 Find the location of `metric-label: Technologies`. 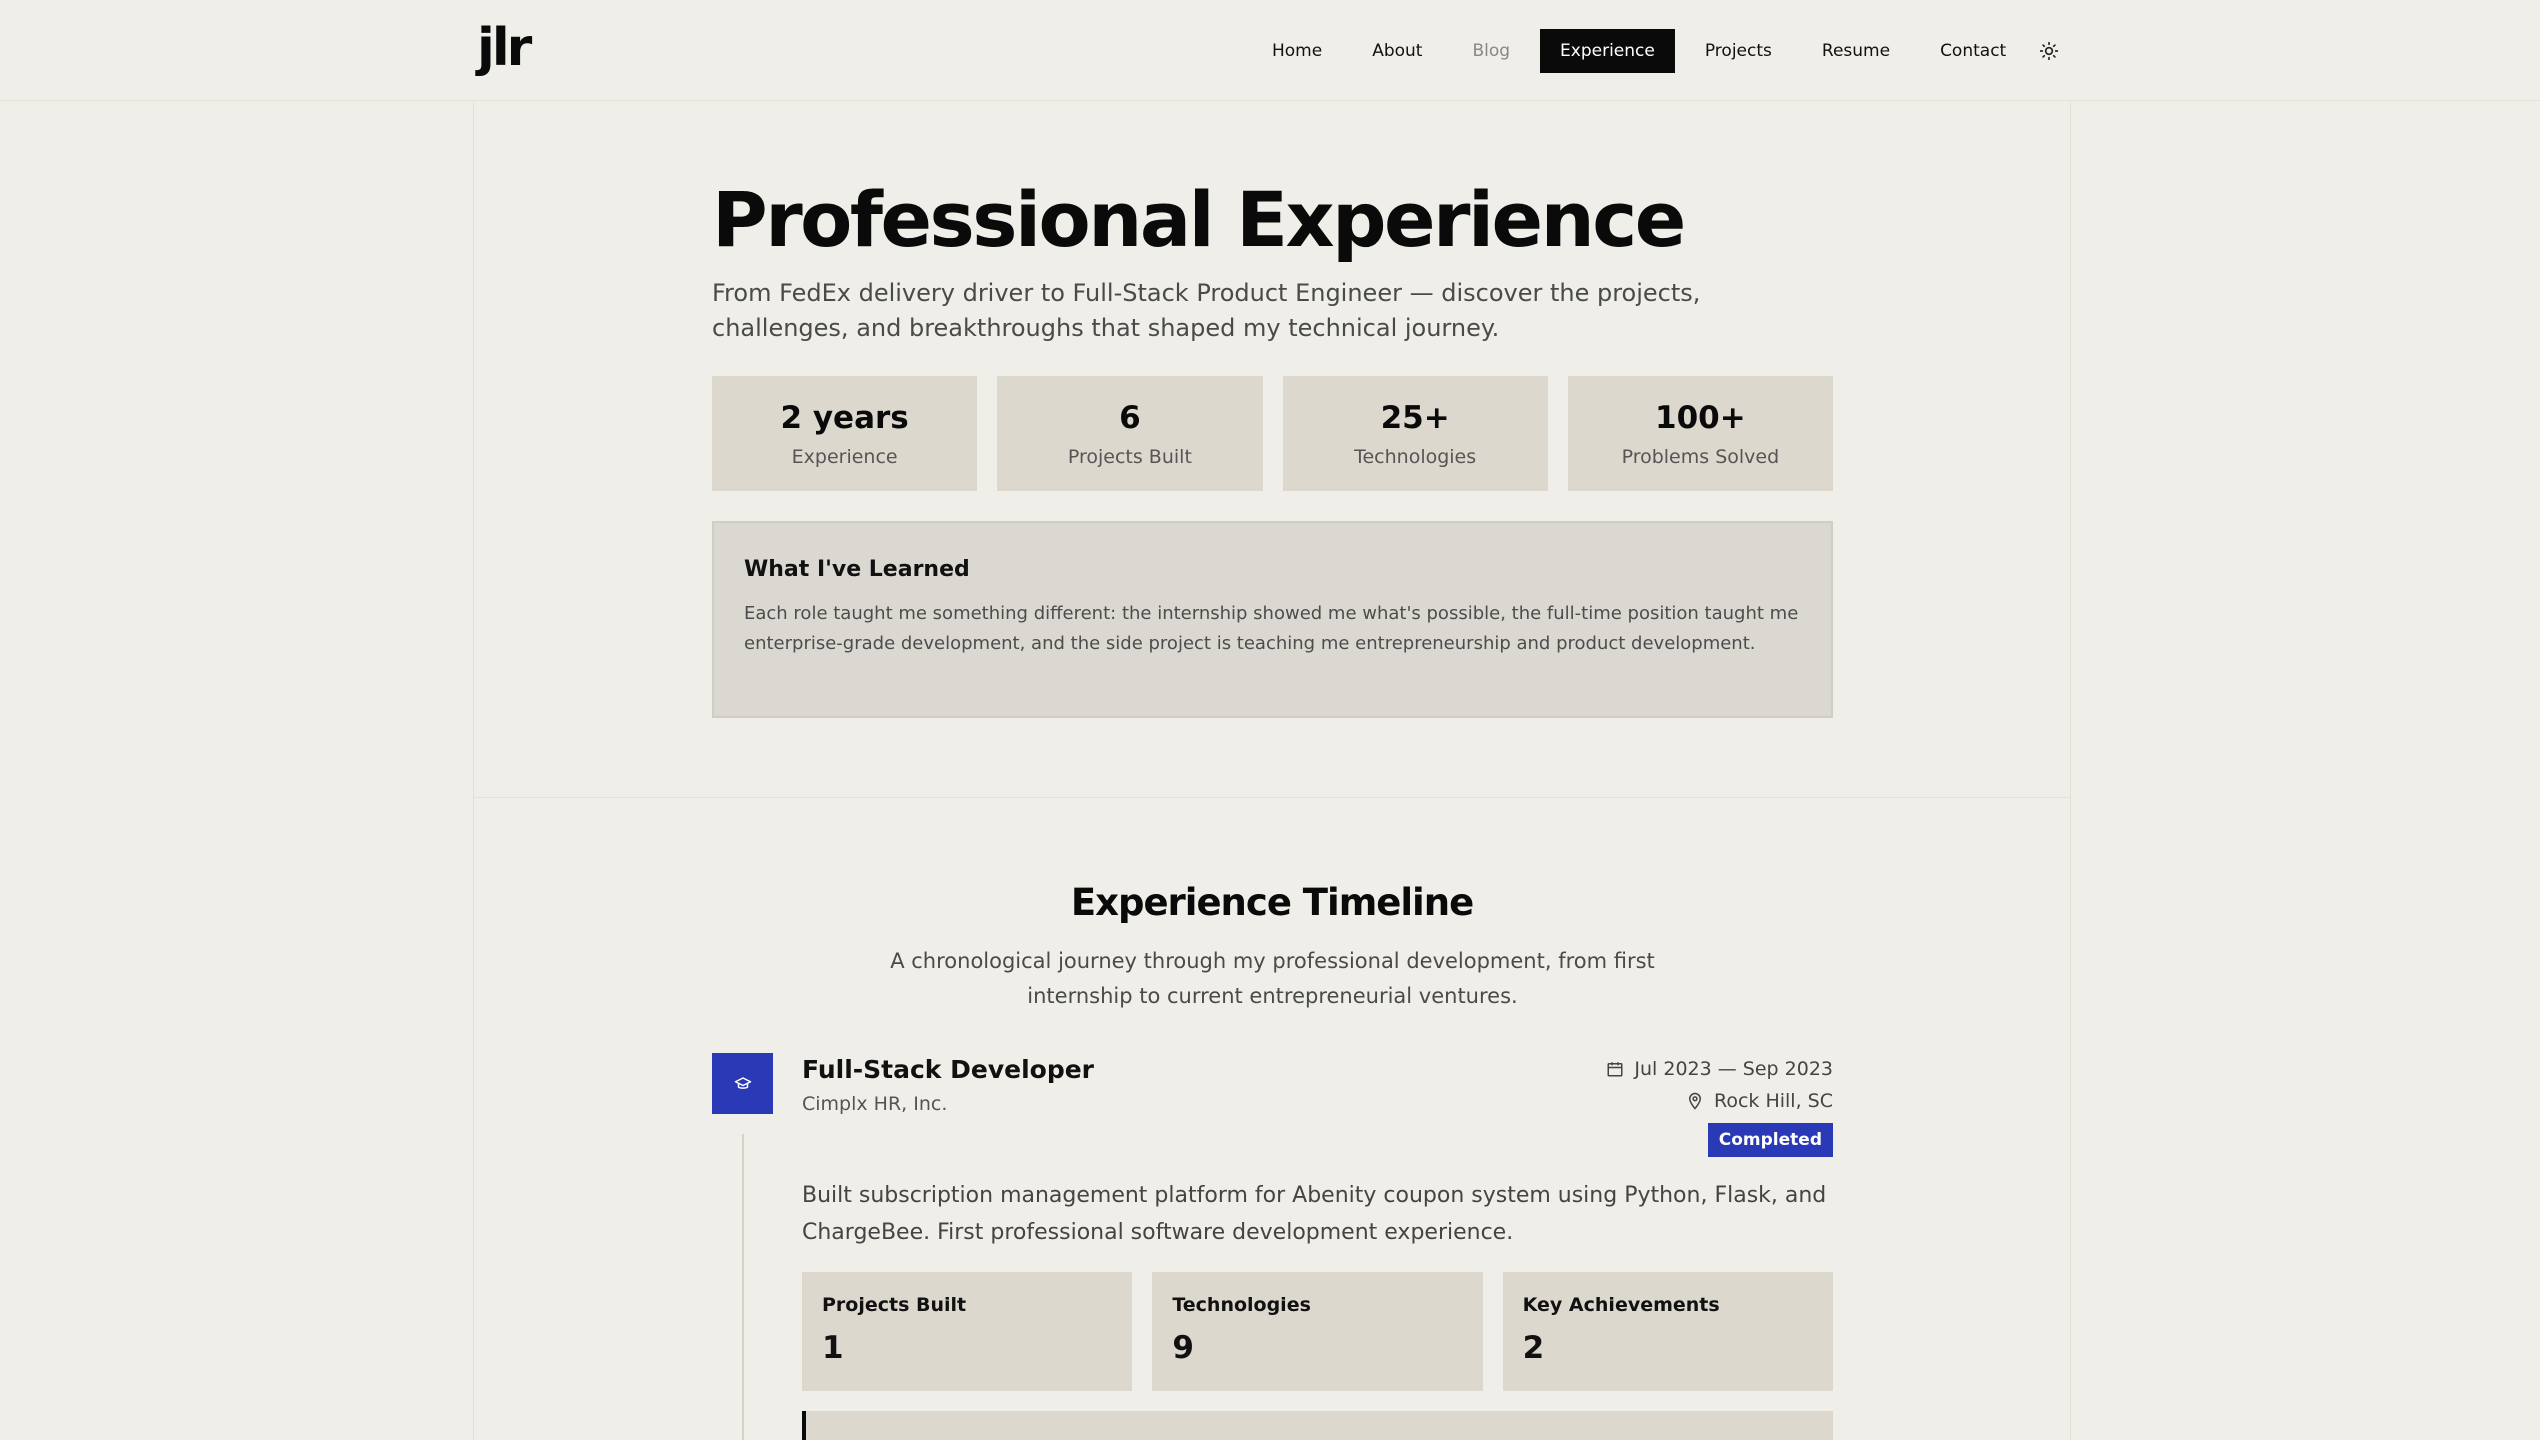

metric-label: Technologies is located at coordinates (1241, 1305).